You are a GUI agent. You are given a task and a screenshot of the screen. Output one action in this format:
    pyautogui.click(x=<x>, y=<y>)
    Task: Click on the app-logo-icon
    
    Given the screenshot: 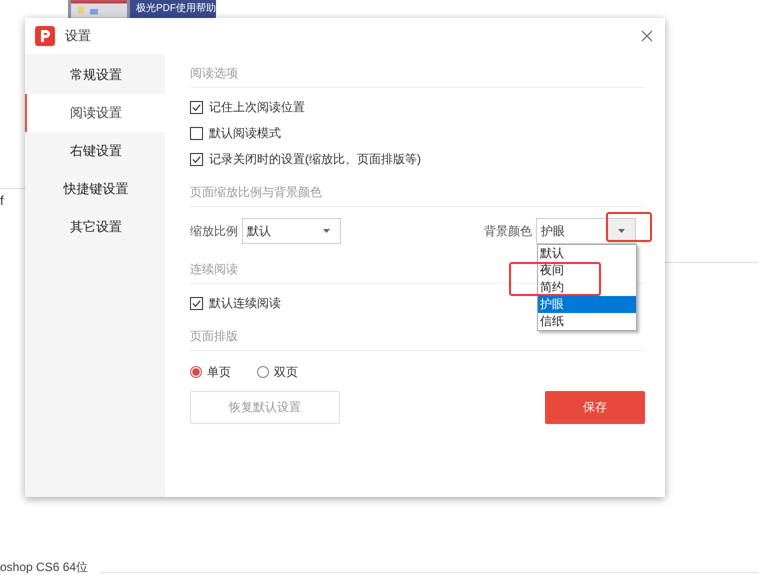 What is the action you would take?
    pyautogui.click(x=45, y=36)
    